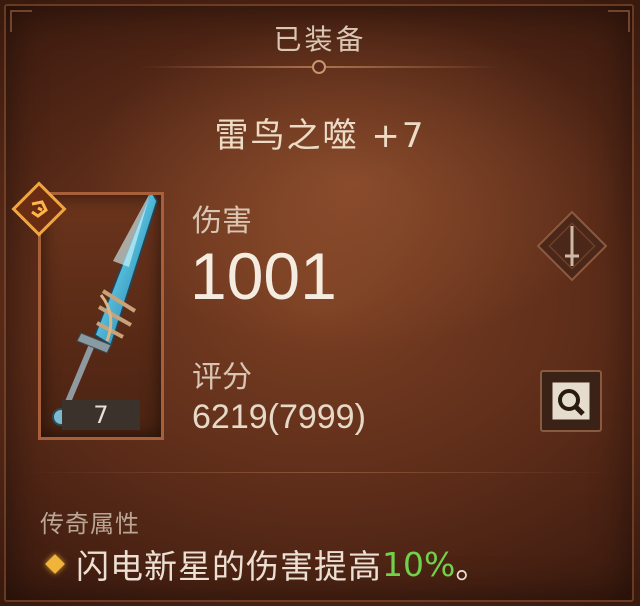 The width and height of the screenshot is (640, 606). Describe the element at coordinates (320, 472) in the screenshot. I see `section-divider` at that location.